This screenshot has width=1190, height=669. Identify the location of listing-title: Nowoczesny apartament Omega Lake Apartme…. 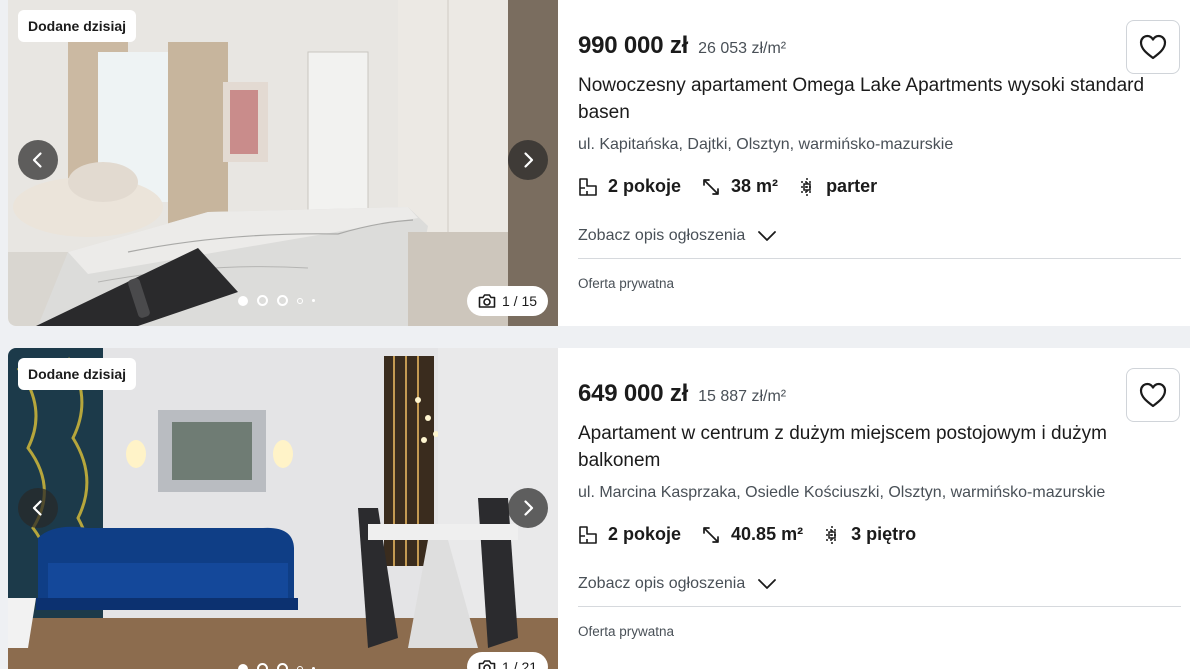
(883, 99).